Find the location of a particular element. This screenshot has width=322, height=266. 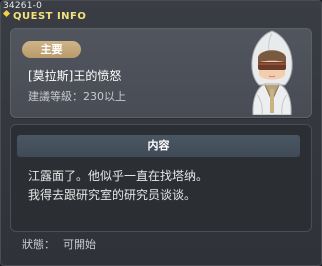

content-line: 我得去跟研究室的研究员谈谈。 is located at coordinates (112, 195).